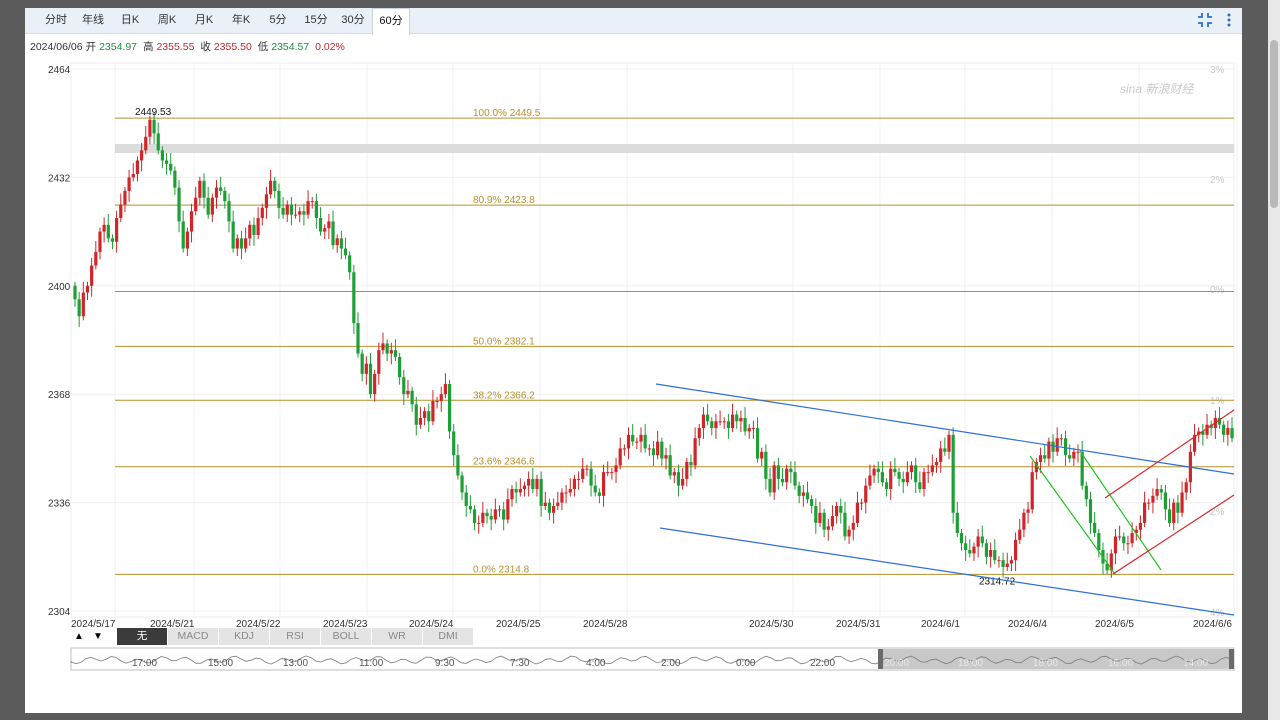 This screenshot has height=720, width=1280. Describe the element at coordinates (896, 663) in the screenshot. I see `navigator-time-label: 20:00` at that location.